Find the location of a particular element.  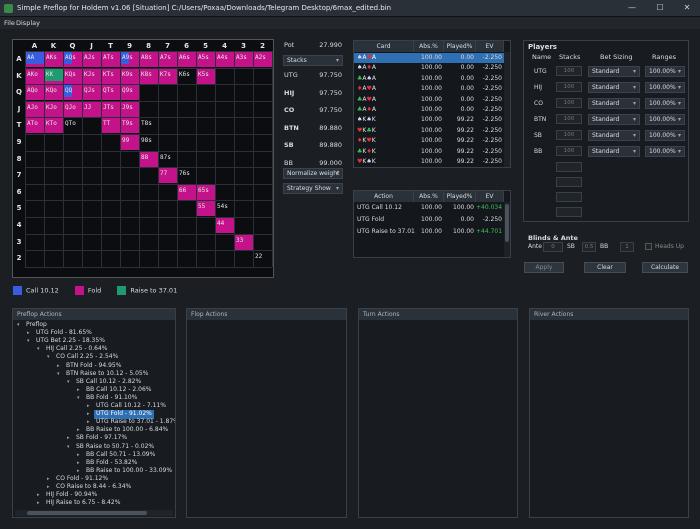

tree-node: HIJ Raise to 6.75 - 8.42% is located at coordinates (83, 503).